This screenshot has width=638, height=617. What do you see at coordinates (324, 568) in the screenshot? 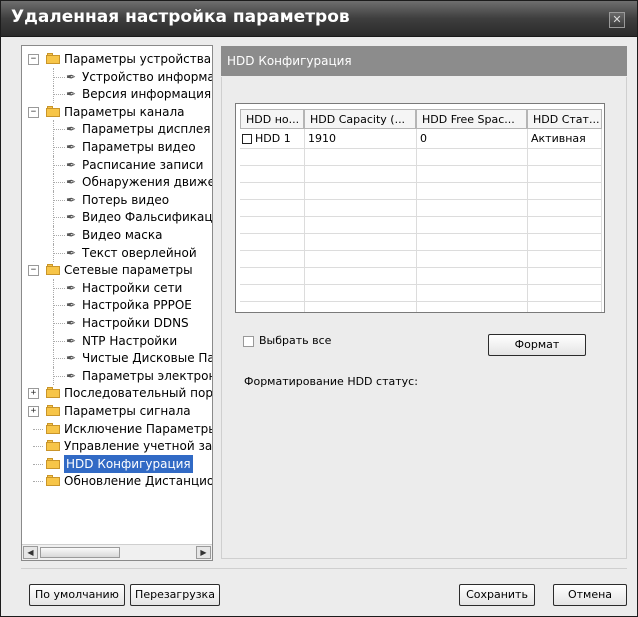
I see `footer-separator` at bounding box center [324, 568].